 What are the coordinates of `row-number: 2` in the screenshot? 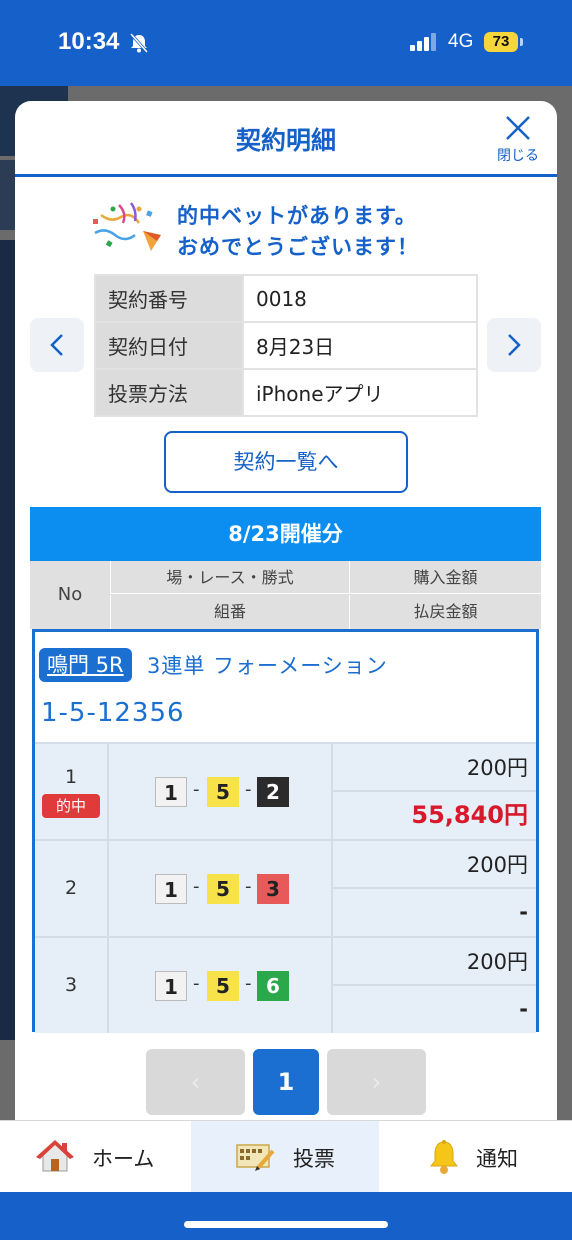 It's located at (71, 888).